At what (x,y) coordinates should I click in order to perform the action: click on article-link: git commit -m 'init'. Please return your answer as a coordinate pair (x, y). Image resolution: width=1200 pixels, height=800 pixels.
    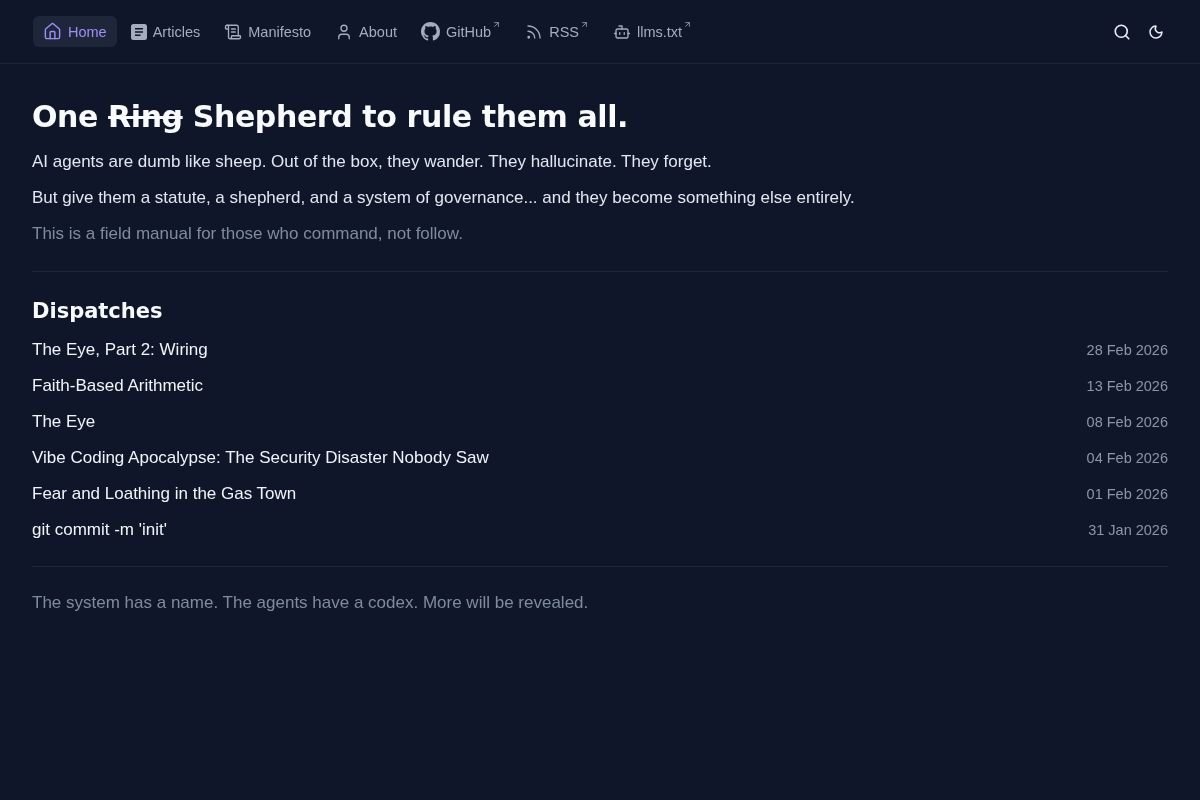
    Looking at the image, I should click on (99, 530).